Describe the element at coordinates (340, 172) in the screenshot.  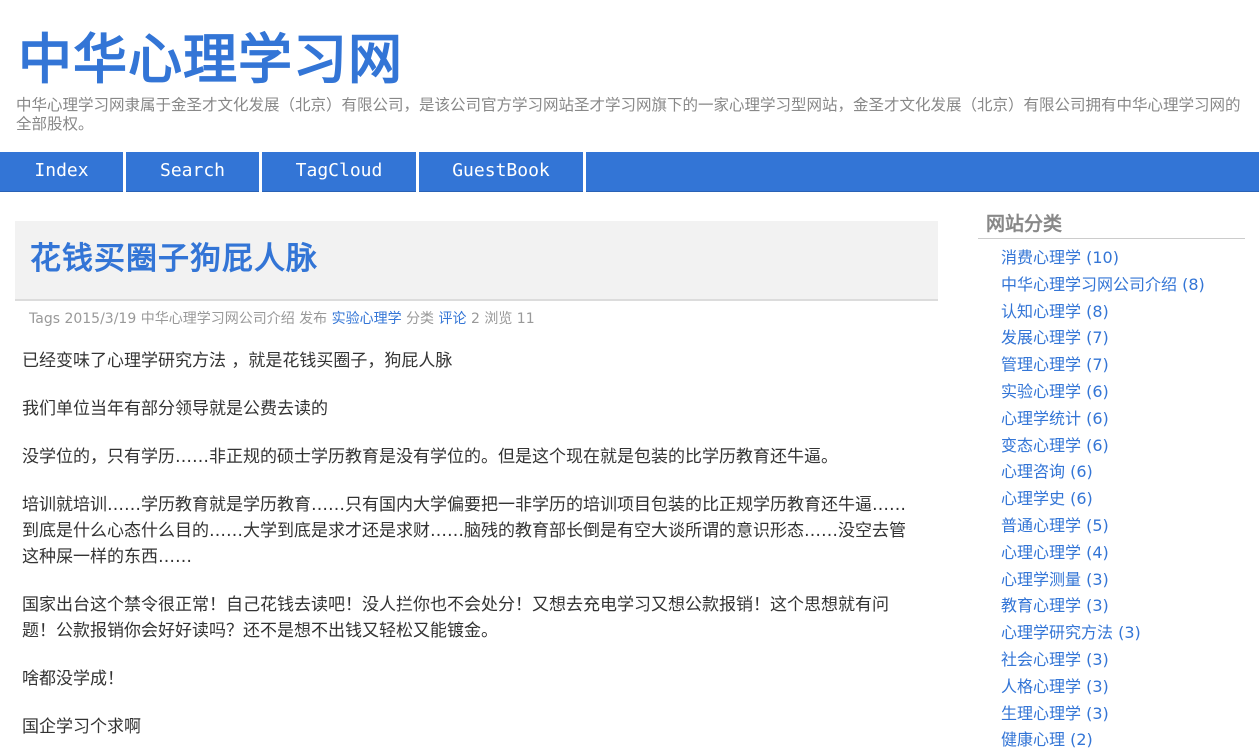
I see `nav-item-tagcloud: TagCloud` at that location.